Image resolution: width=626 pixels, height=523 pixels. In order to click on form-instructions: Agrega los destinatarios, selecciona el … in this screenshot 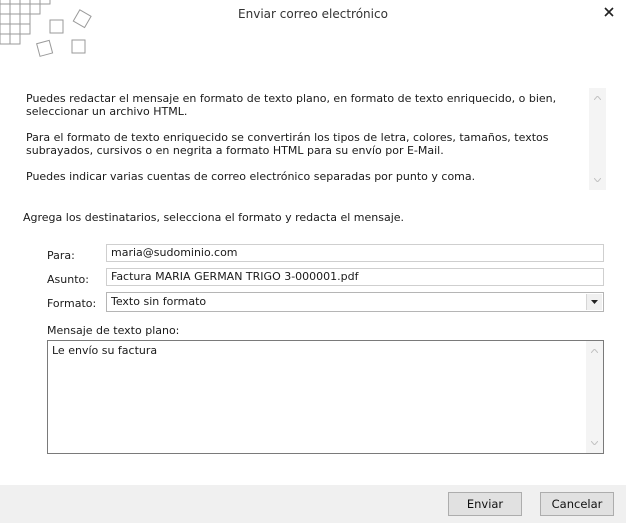, I will do `click(214, 217)`.